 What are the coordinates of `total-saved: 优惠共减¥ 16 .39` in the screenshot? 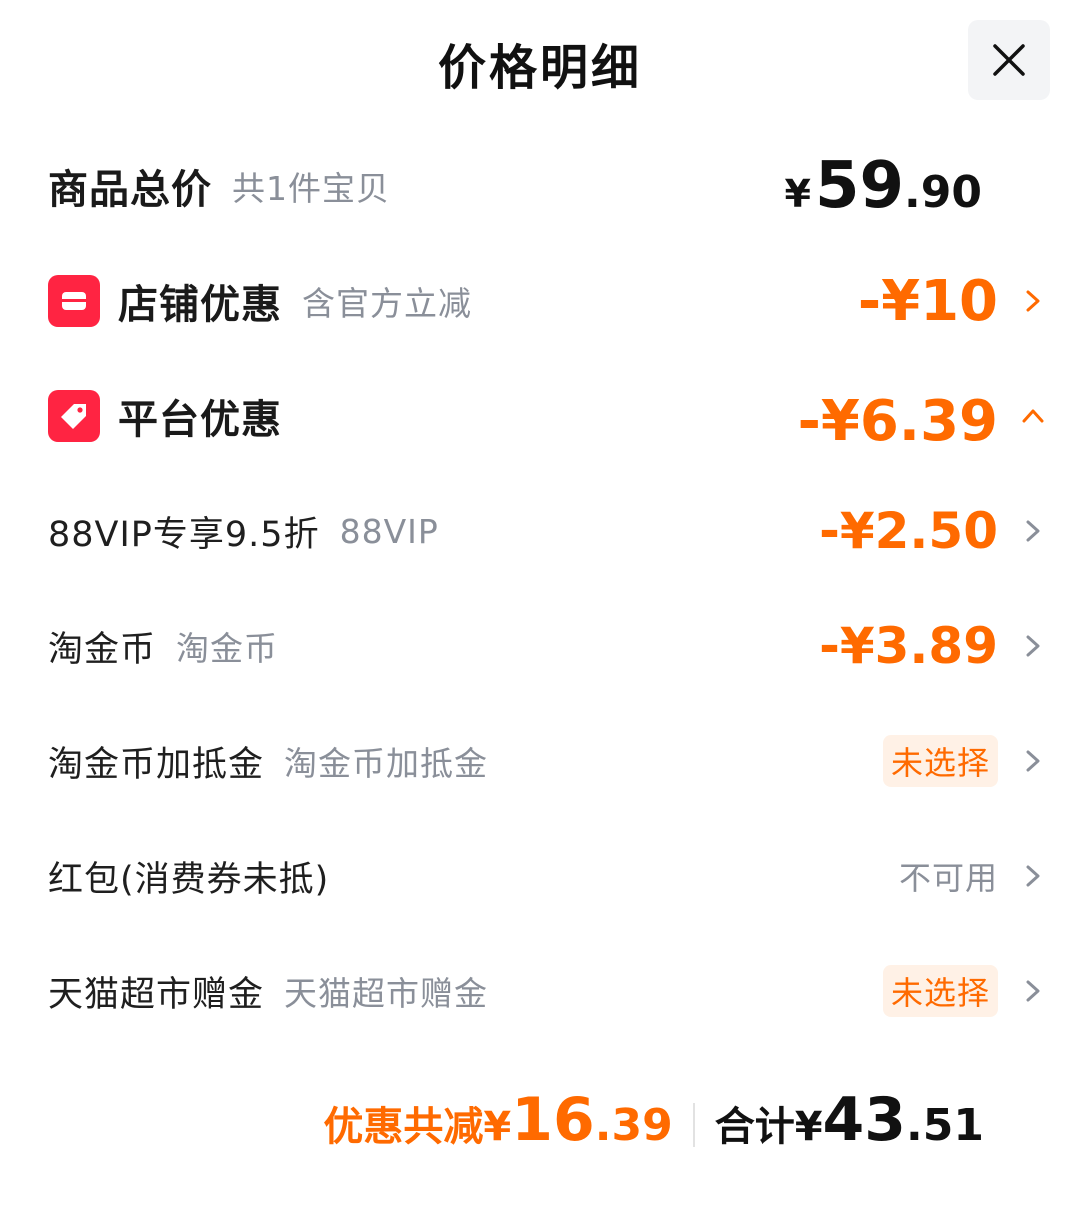 It's located at (498, 1120).